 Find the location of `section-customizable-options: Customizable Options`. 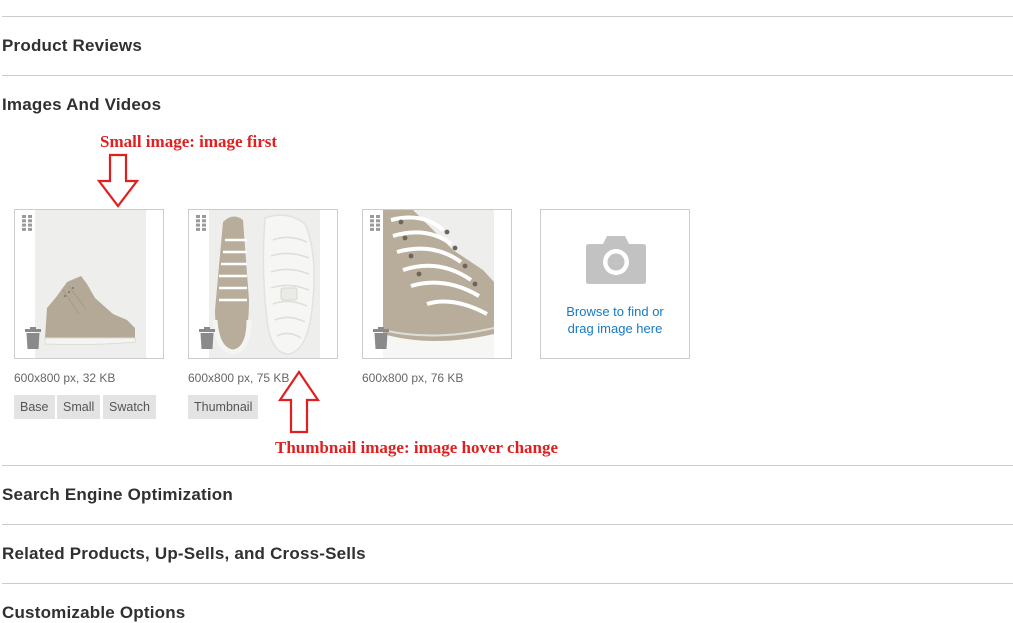

section-customizable-options: Customizable Options is located at coordinates (93, 613).